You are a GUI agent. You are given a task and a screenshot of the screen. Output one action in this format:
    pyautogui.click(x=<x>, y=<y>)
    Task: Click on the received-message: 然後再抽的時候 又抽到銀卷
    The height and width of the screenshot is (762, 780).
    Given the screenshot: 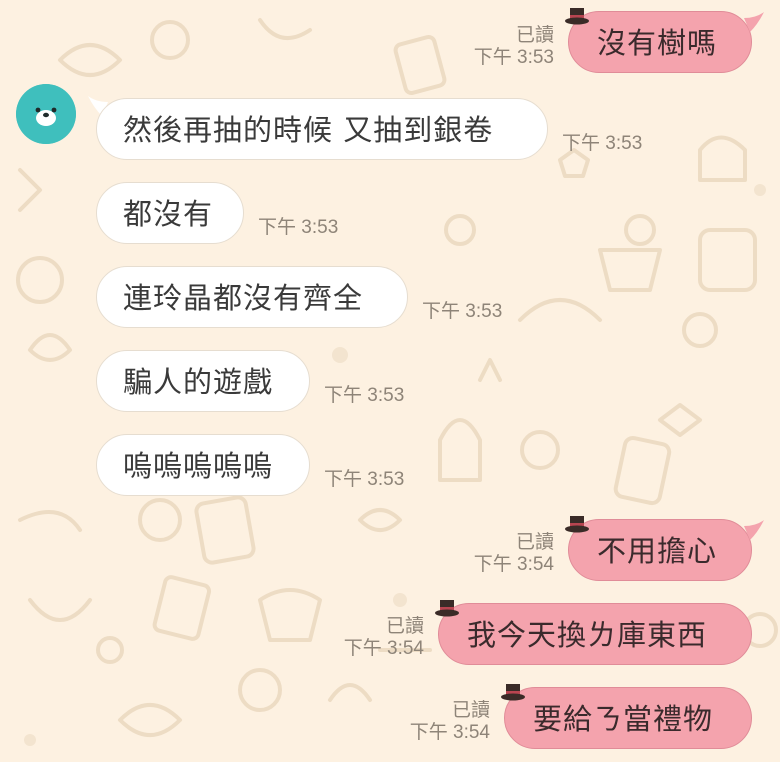 What is the action you would take?
    pyautogui.click(x=322, y=129)
    